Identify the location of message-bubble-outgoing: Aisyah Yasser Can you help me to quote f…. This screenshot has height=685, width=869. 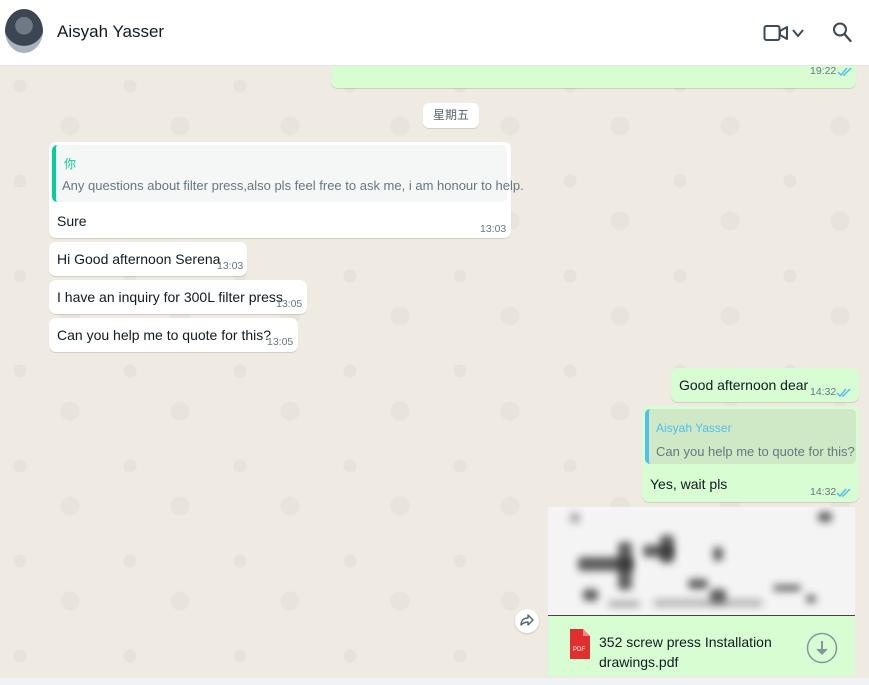
(750, 454).